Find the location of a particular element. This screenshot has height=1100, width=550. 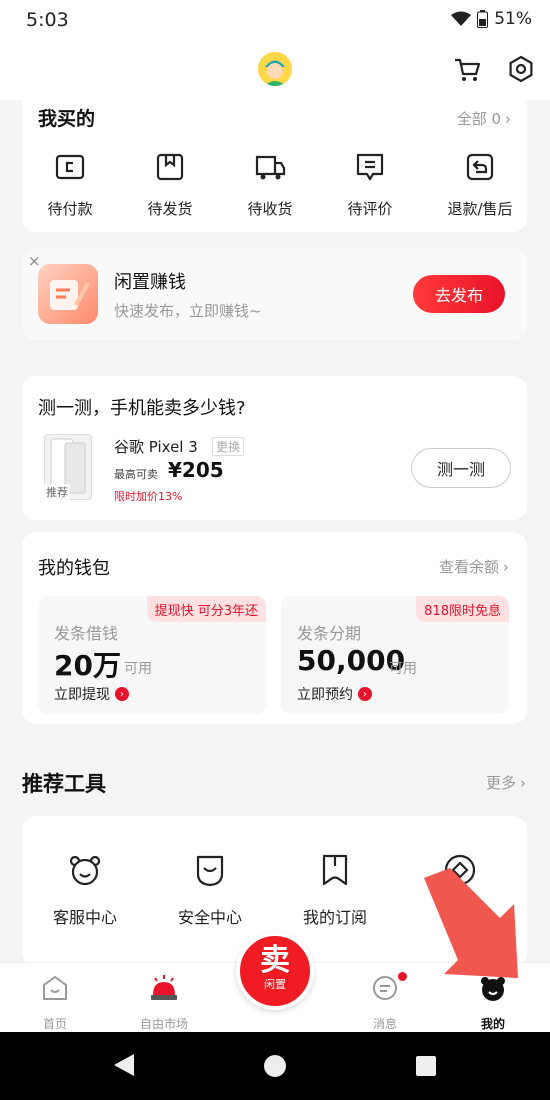

tool-security: 安全中心 is located at coordinates (210, 890).